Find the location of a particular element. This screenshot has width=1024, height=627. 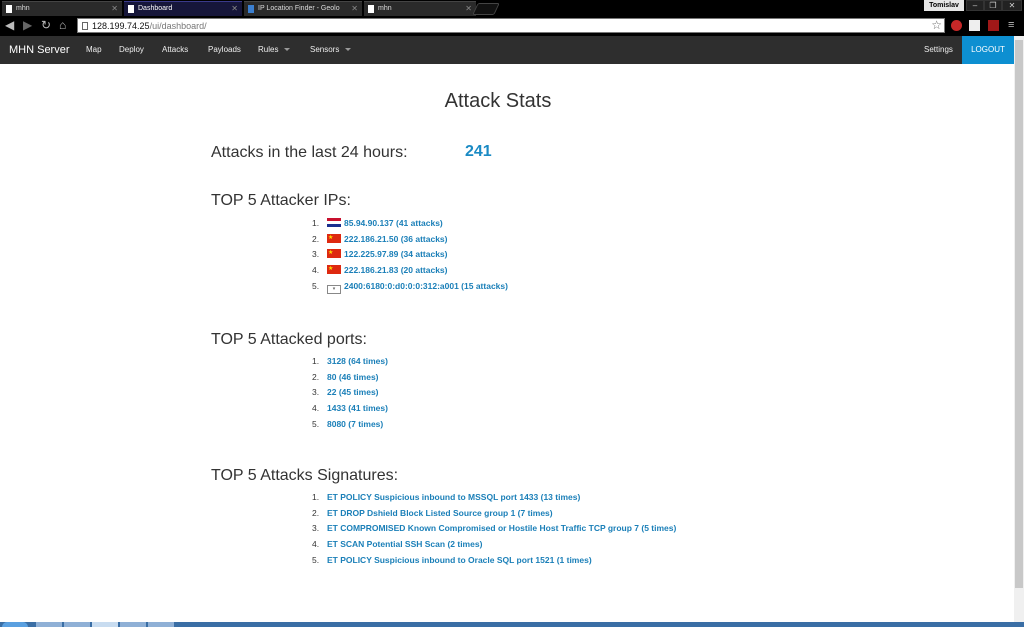

browser-tab-mhn-2: mhn ✕ is located at coordinates (420, 8).